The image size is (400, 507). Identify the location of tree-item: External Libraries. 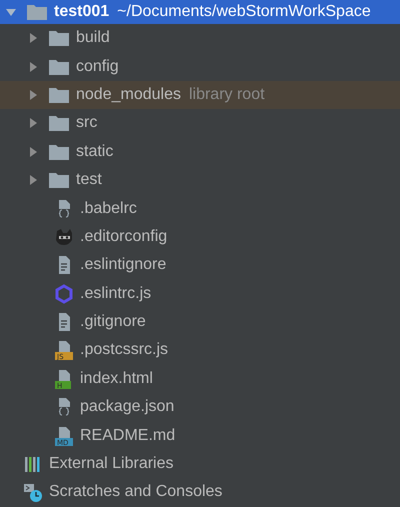
(111, 464).